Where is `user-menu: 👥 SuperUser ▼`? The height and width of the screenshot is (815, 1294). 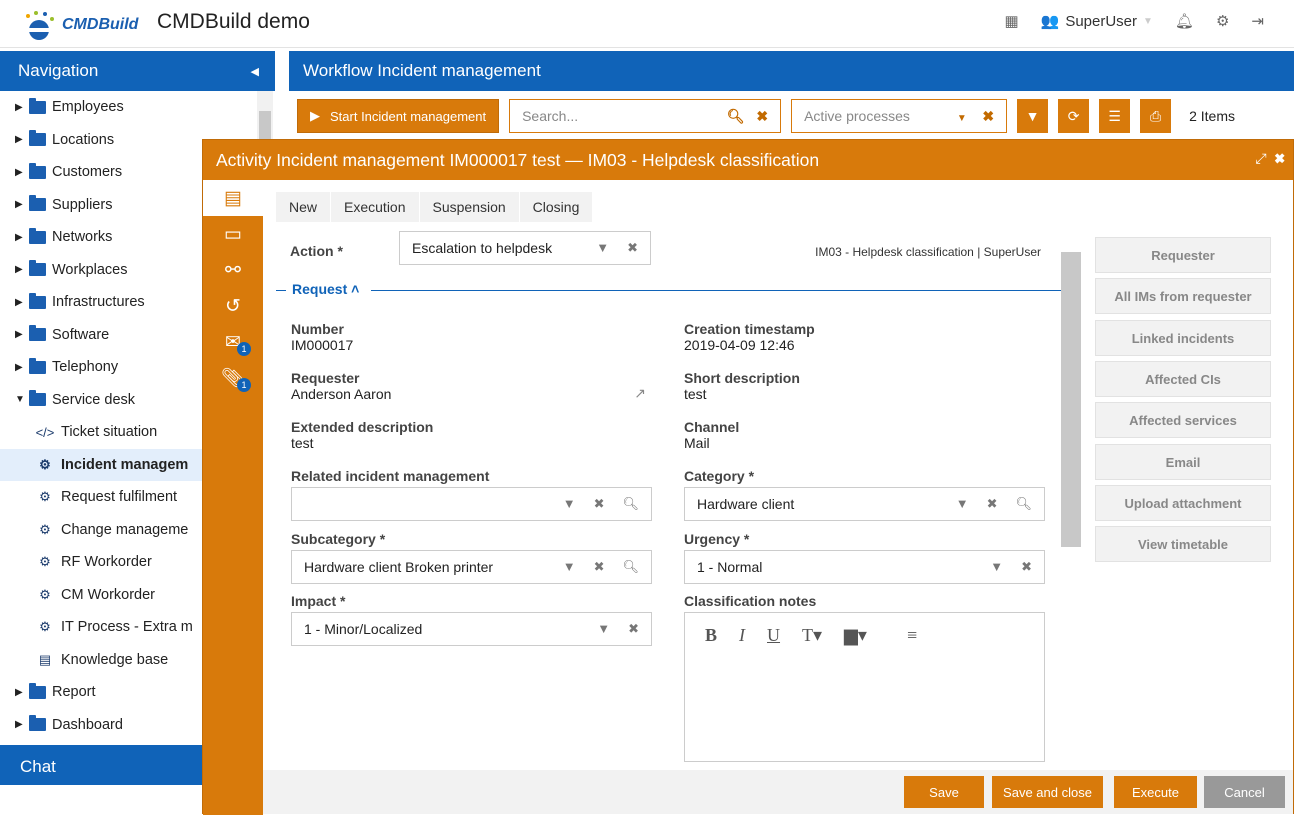
user-menu: 👥 SuperUser ▼ is located at coordinates (1097, 21).